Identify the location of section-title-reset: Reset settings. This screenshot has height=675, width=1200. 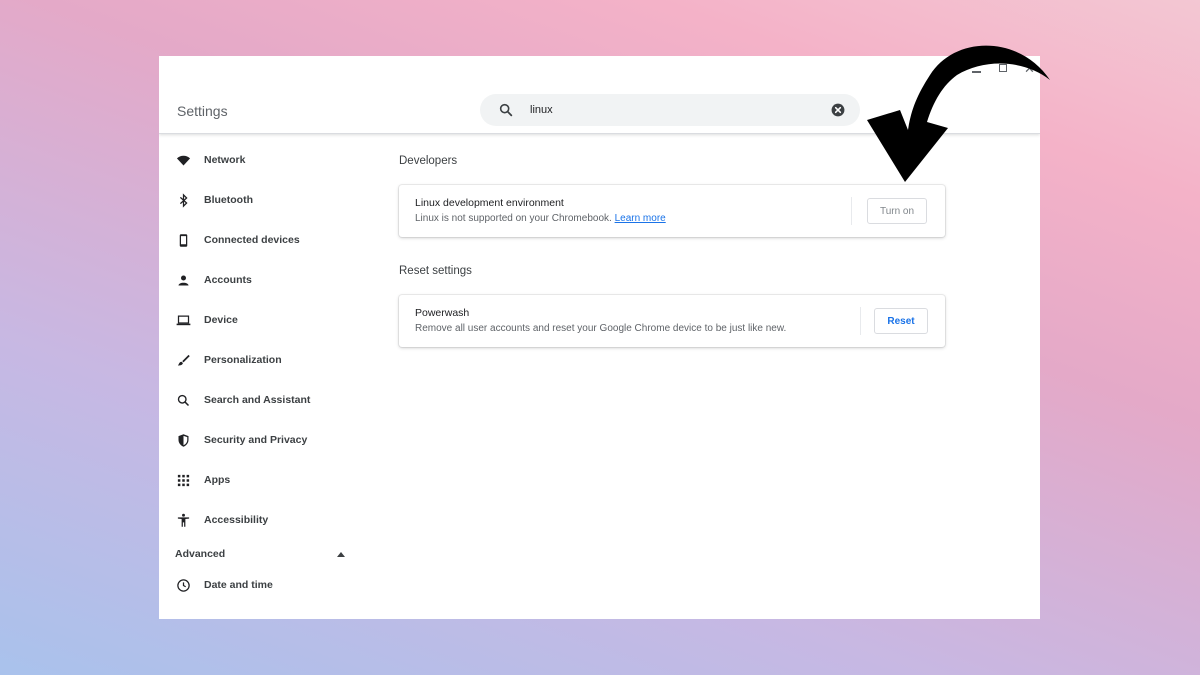
(435, 271).